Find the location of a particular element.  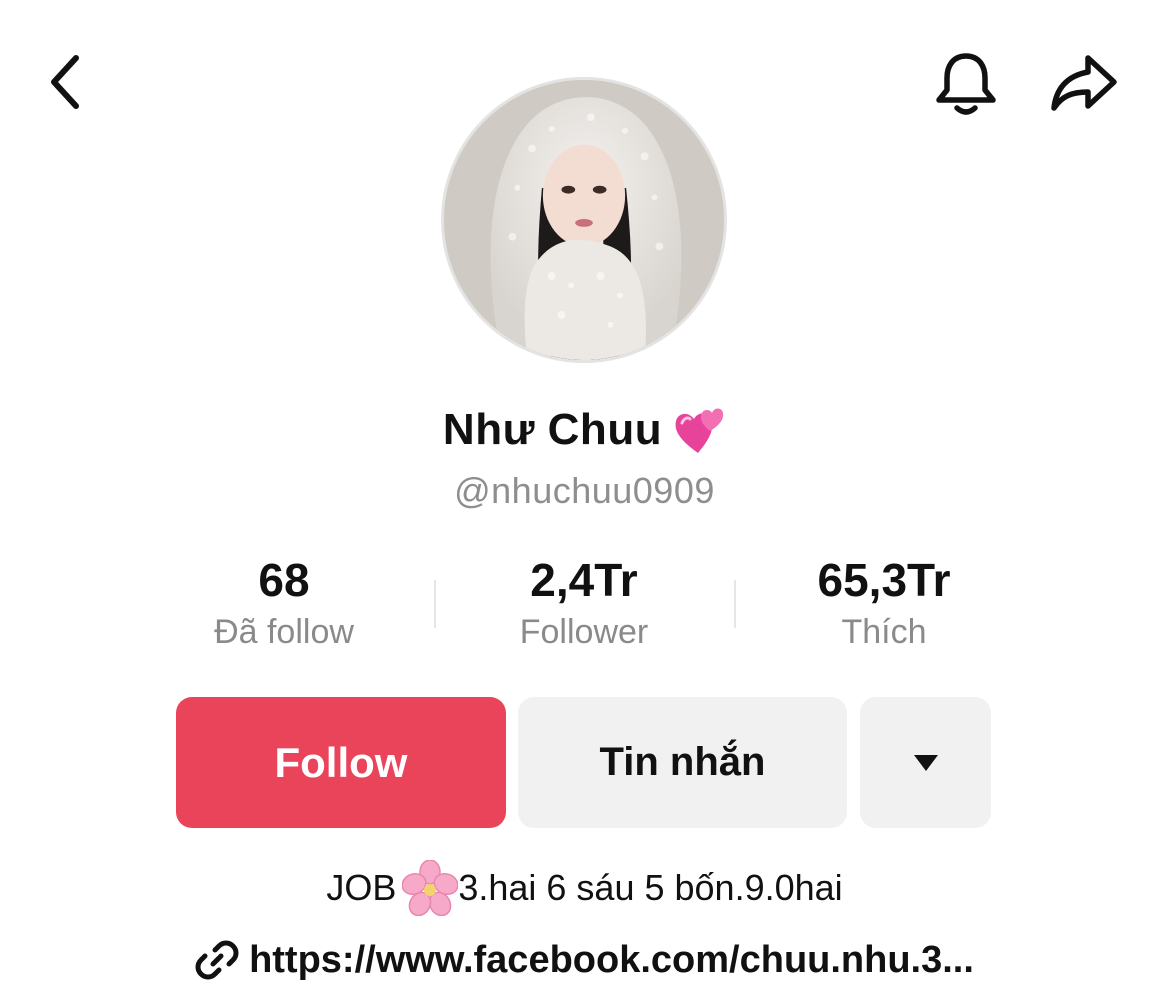

follow-button: Follow is located at coordinates (341, 762).